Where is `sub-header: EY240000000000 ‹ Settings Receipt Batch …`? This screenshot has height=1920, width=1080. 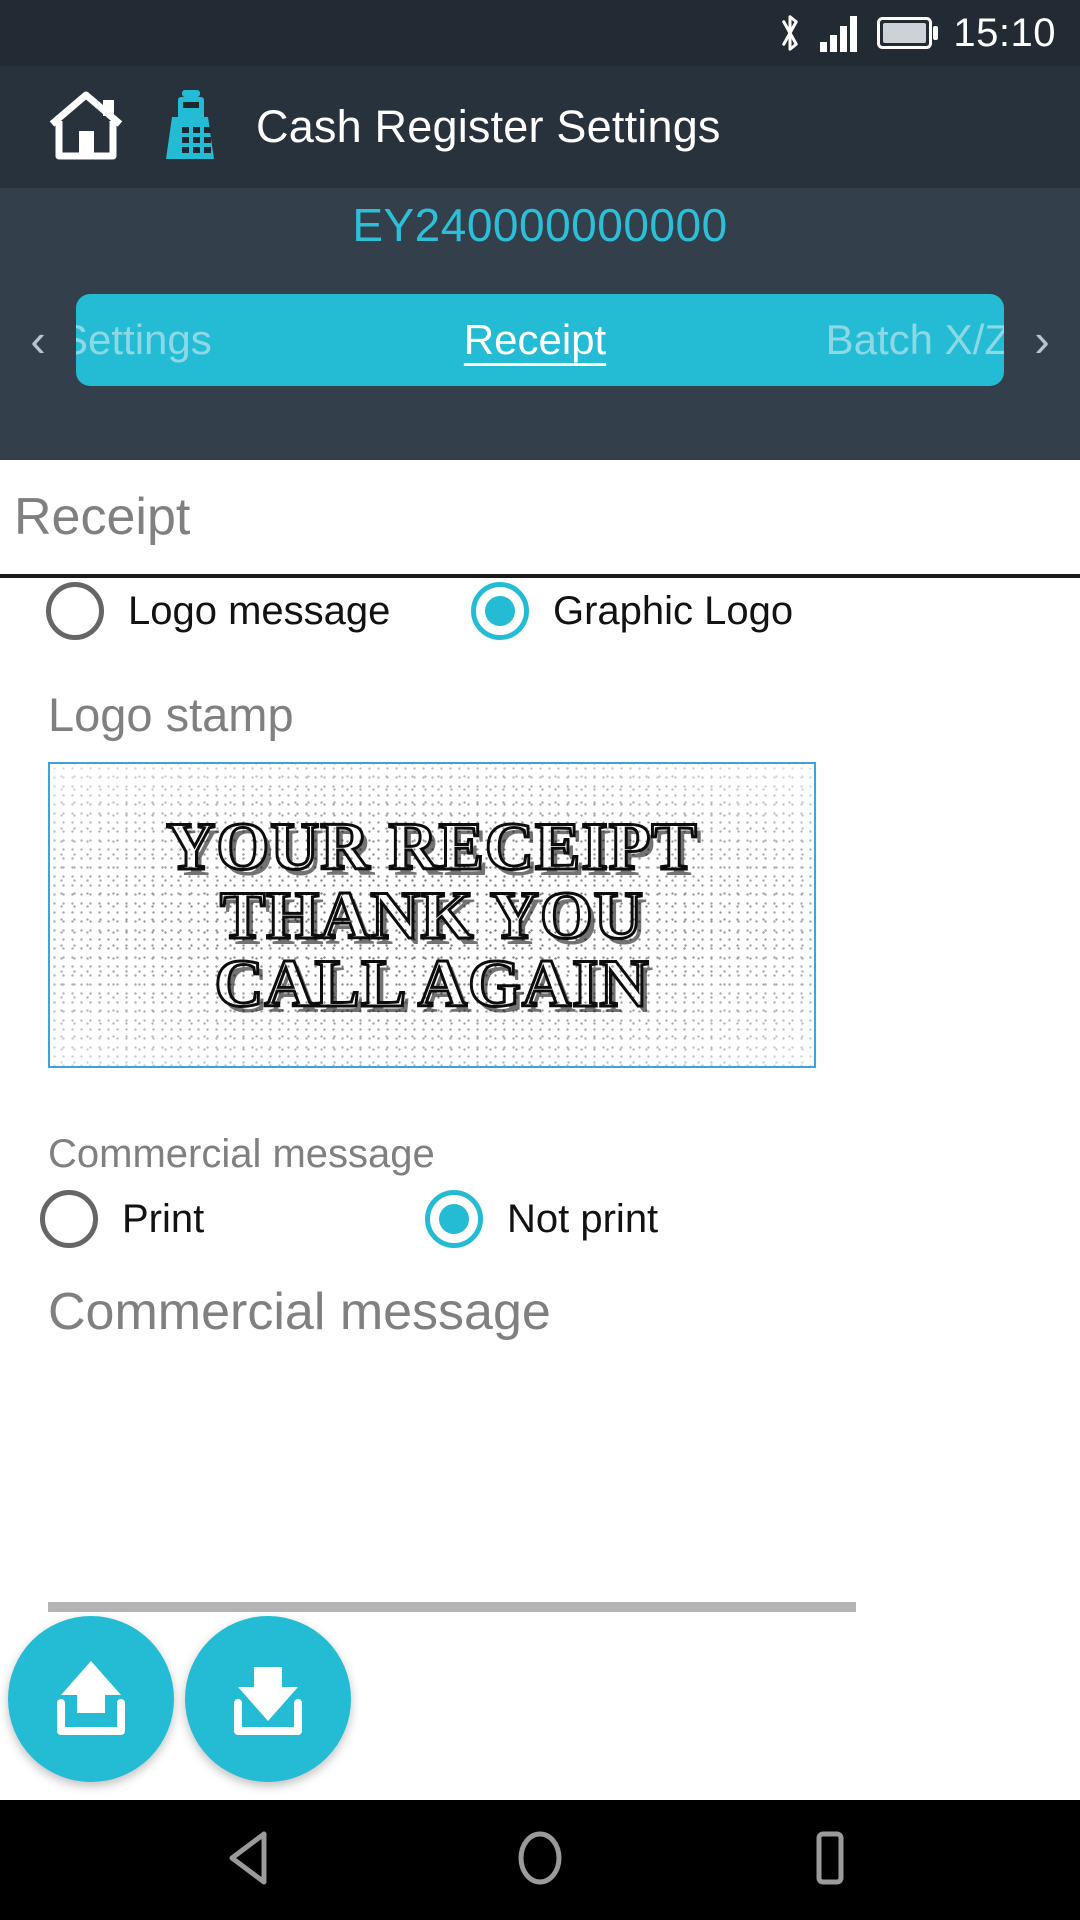
sub-header: EY240000000000 ‹ Settings Receipt Batch … is located at coordinates (540, 324).